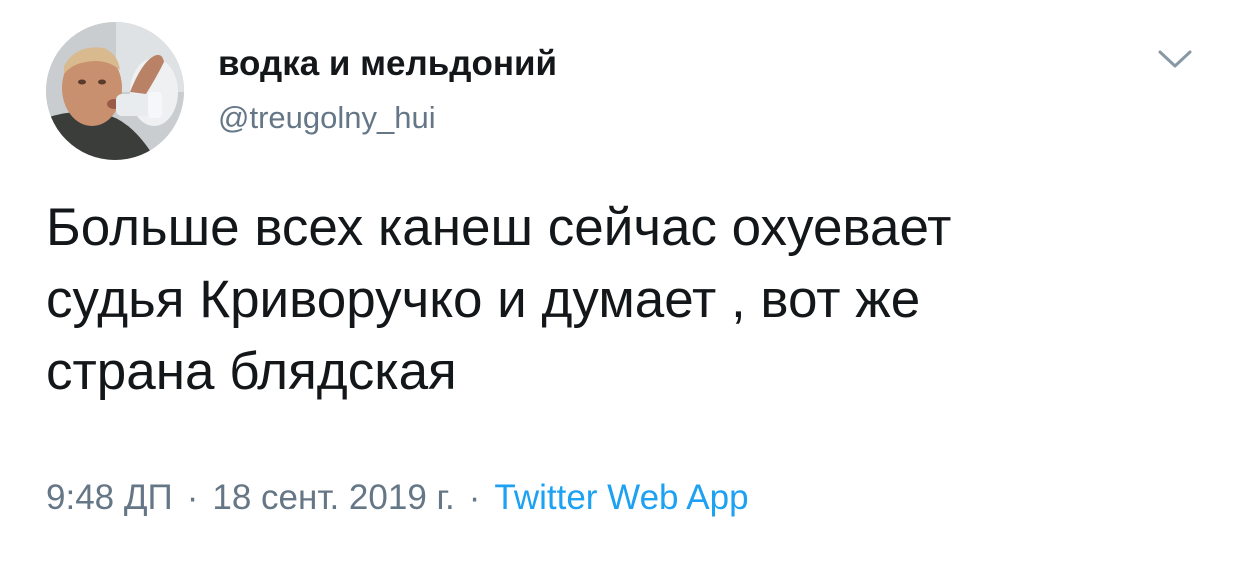 Image resolution: width=1242 pixels, height=568 pixels. What do you see at coordinates (1175, 58) in the screenshot?
I see `chevron-down-icon` at bounding box center [1175, 58].